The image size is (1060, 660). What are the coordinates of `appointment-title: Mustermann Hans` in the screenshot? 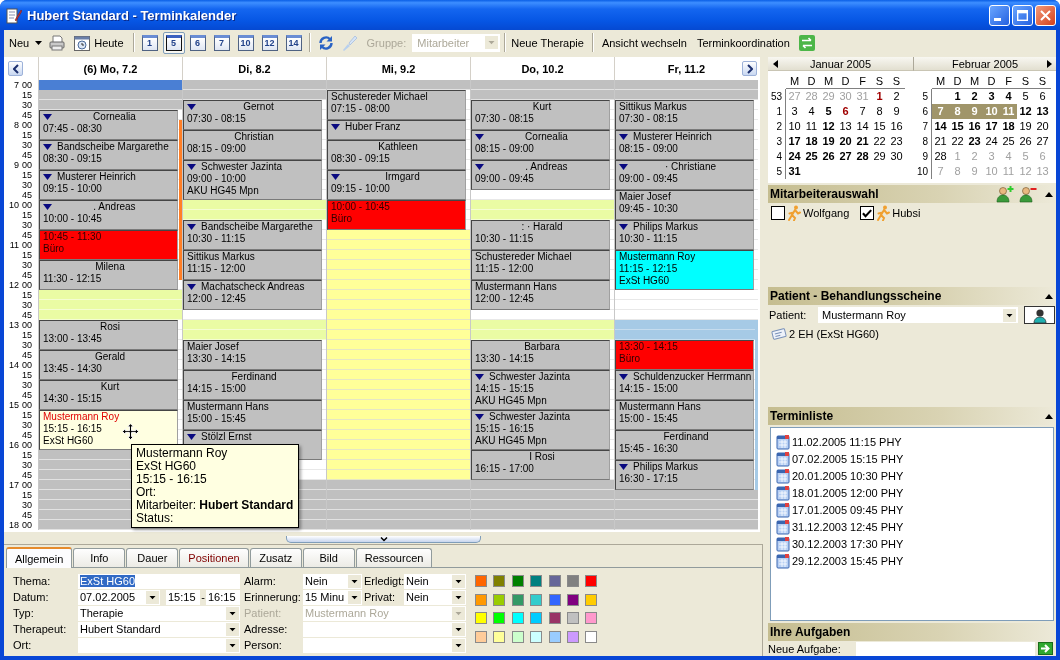 It's located at (516, 287).